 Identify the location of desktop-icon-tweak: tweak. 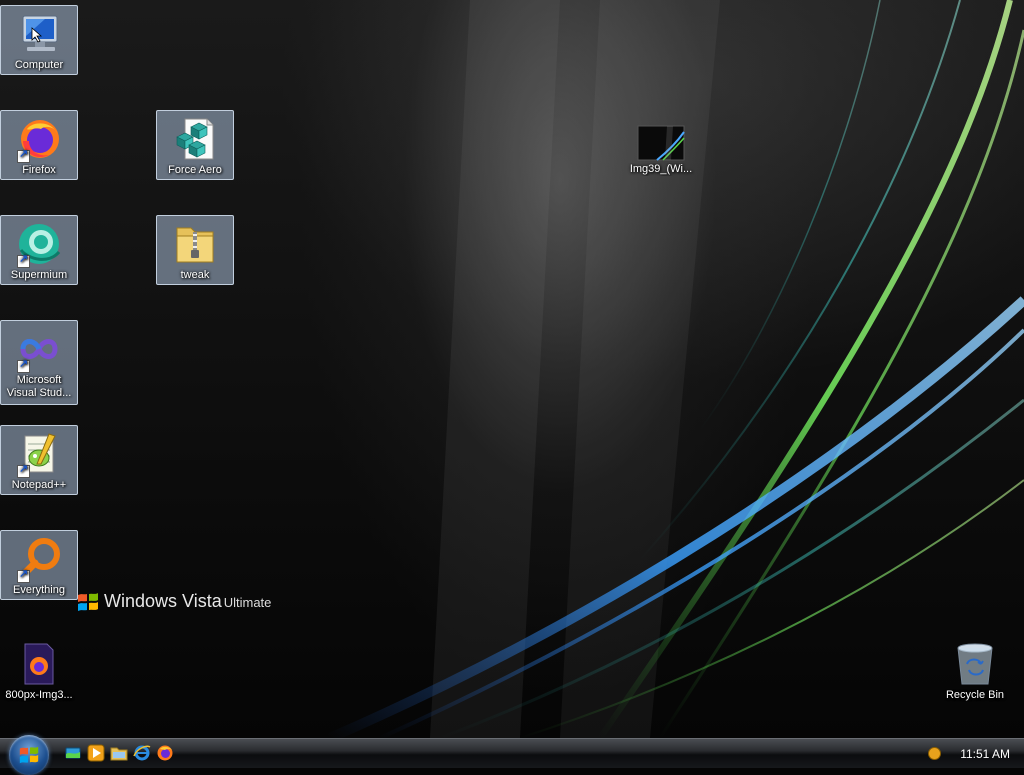
(195, 250).